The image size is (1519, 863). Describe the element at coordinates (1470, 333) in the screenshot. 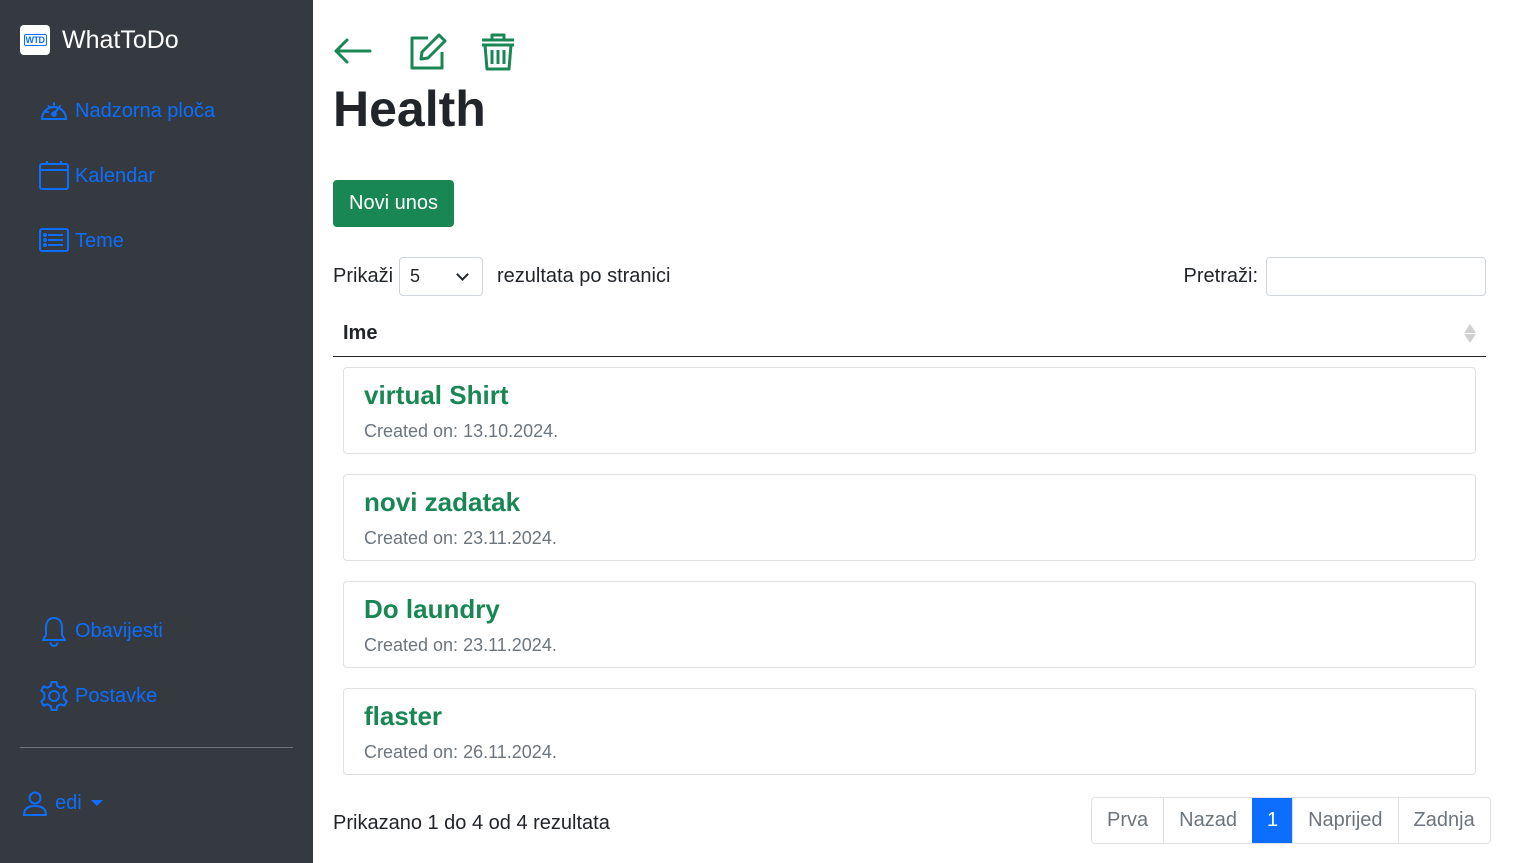

I see `sort-icon` at that location.